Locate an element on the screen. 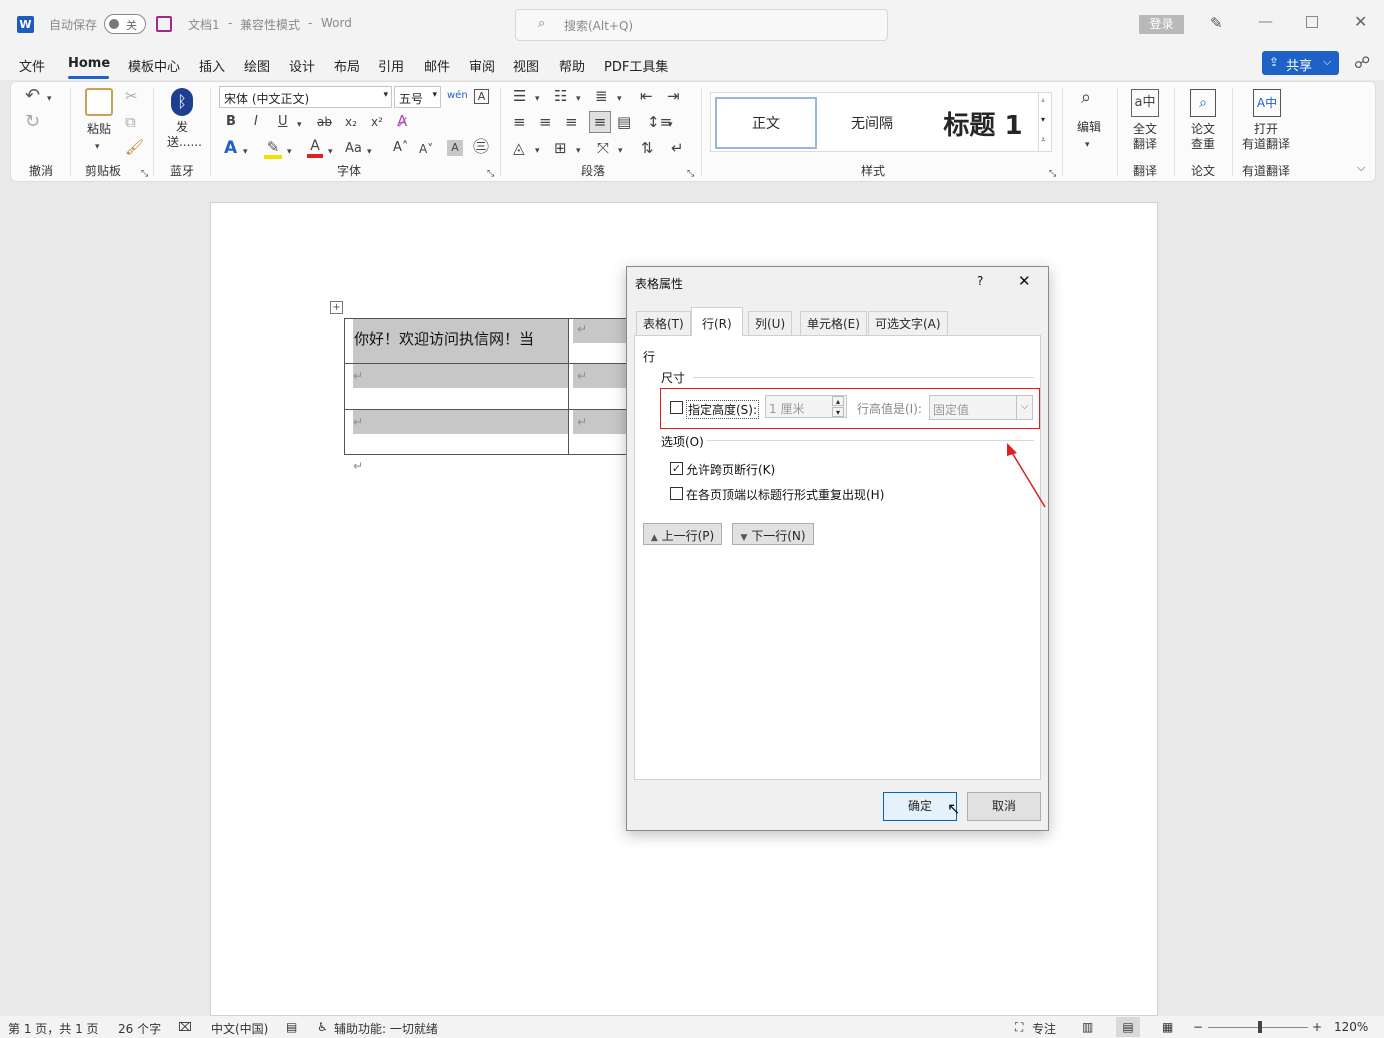 The height and width of the screenshot is (1038, 1384). find-icon: ⌕ is located at coordinates (1086, 98).